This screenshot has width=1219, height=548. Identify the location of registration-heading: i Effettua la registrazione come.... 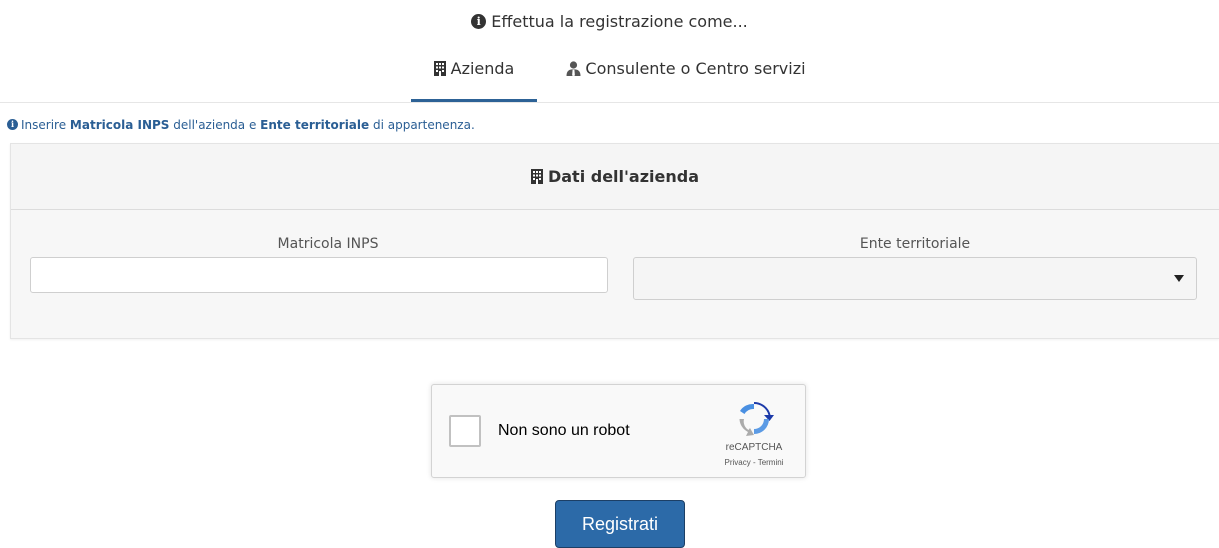
(609, 21).